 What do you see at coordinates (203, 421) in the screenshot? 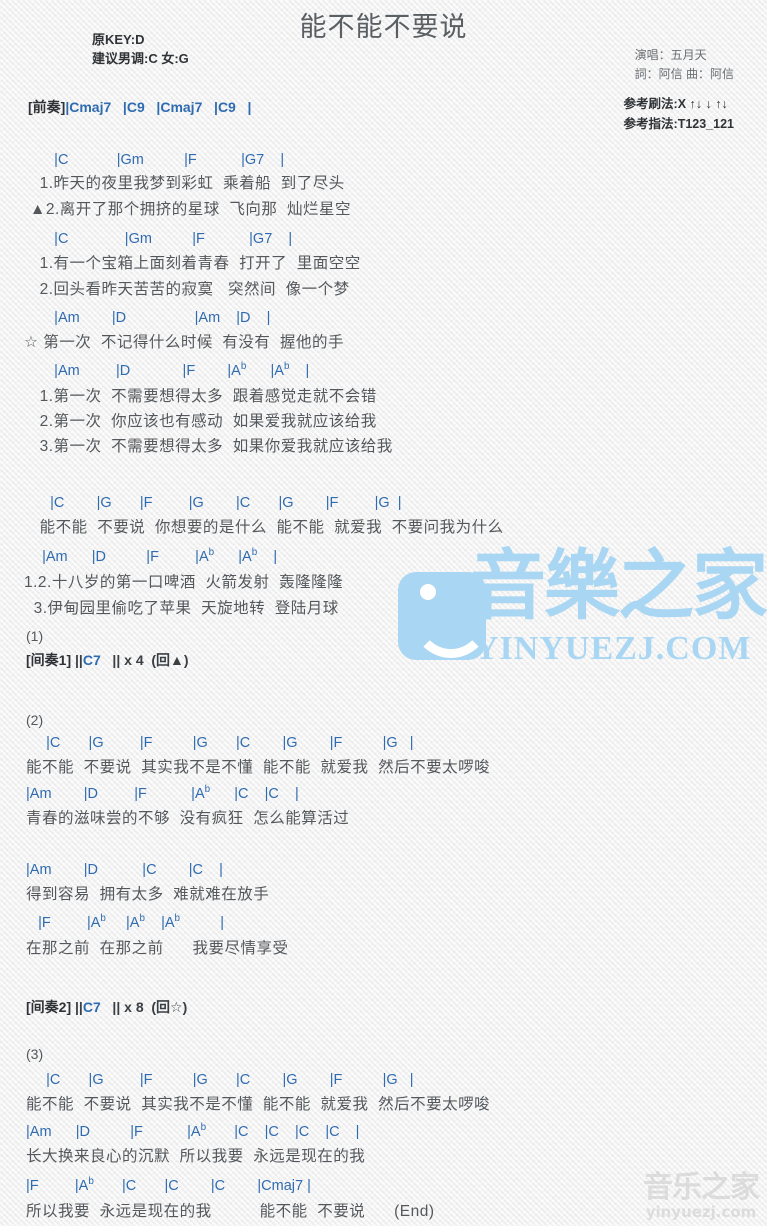
I see `lyricline-prechorus-2-2: 2.第一次 你应该也有感动 如果爱我就应该给我` at bounding box center [203, 421].